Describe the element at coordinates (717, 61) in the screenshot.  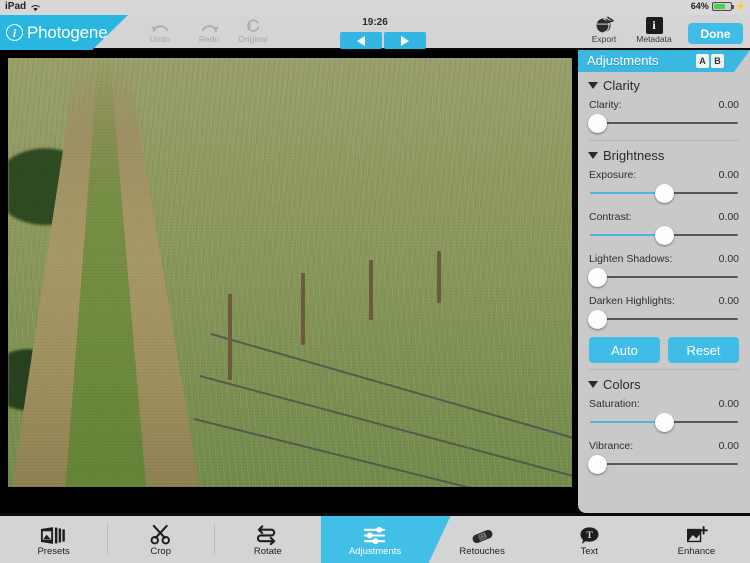
I see `compare-b-button: B` at that location.